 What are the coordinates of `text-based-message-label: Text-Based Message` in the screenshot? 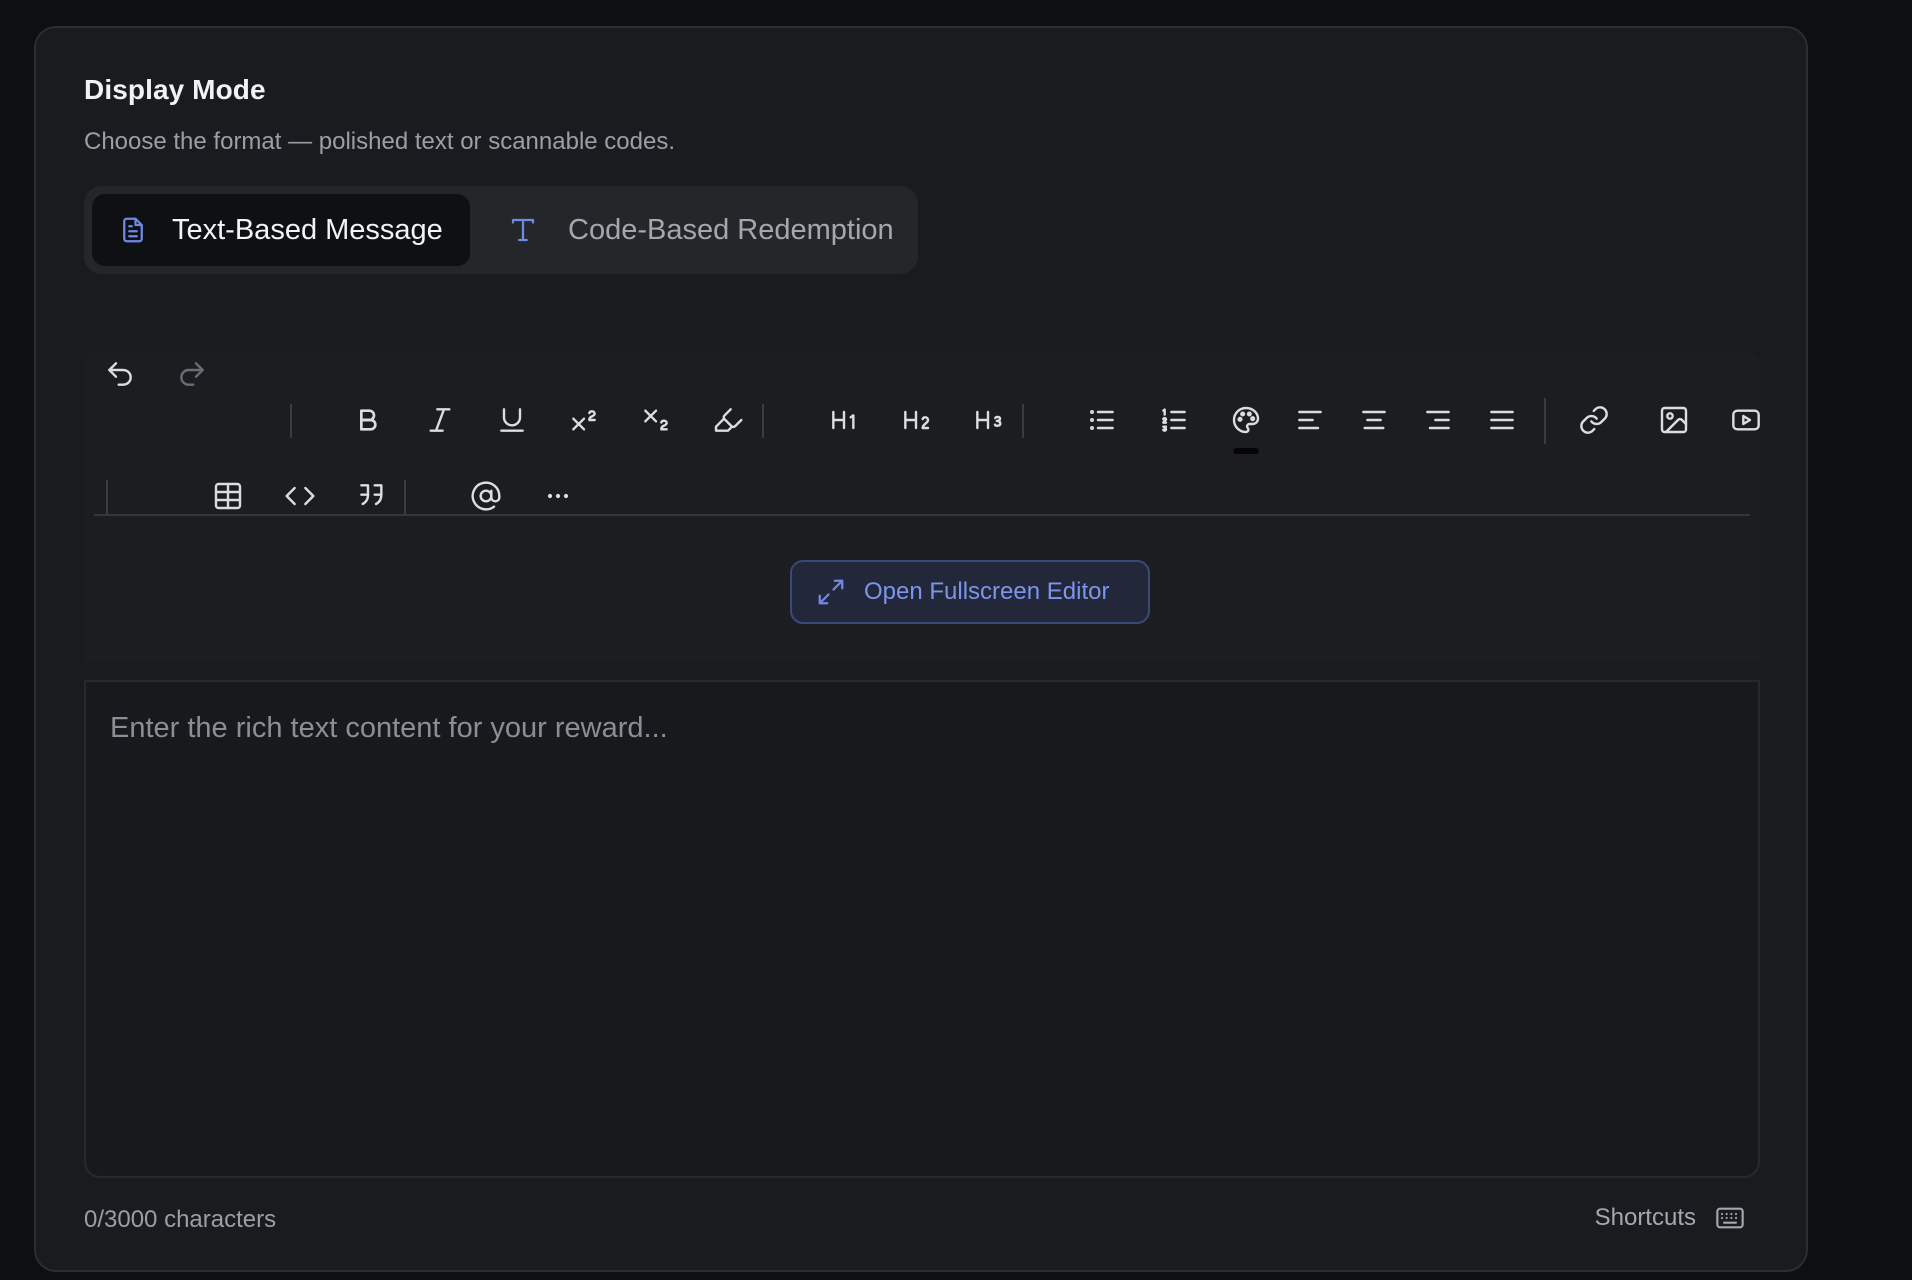 It's located at (307, 229).